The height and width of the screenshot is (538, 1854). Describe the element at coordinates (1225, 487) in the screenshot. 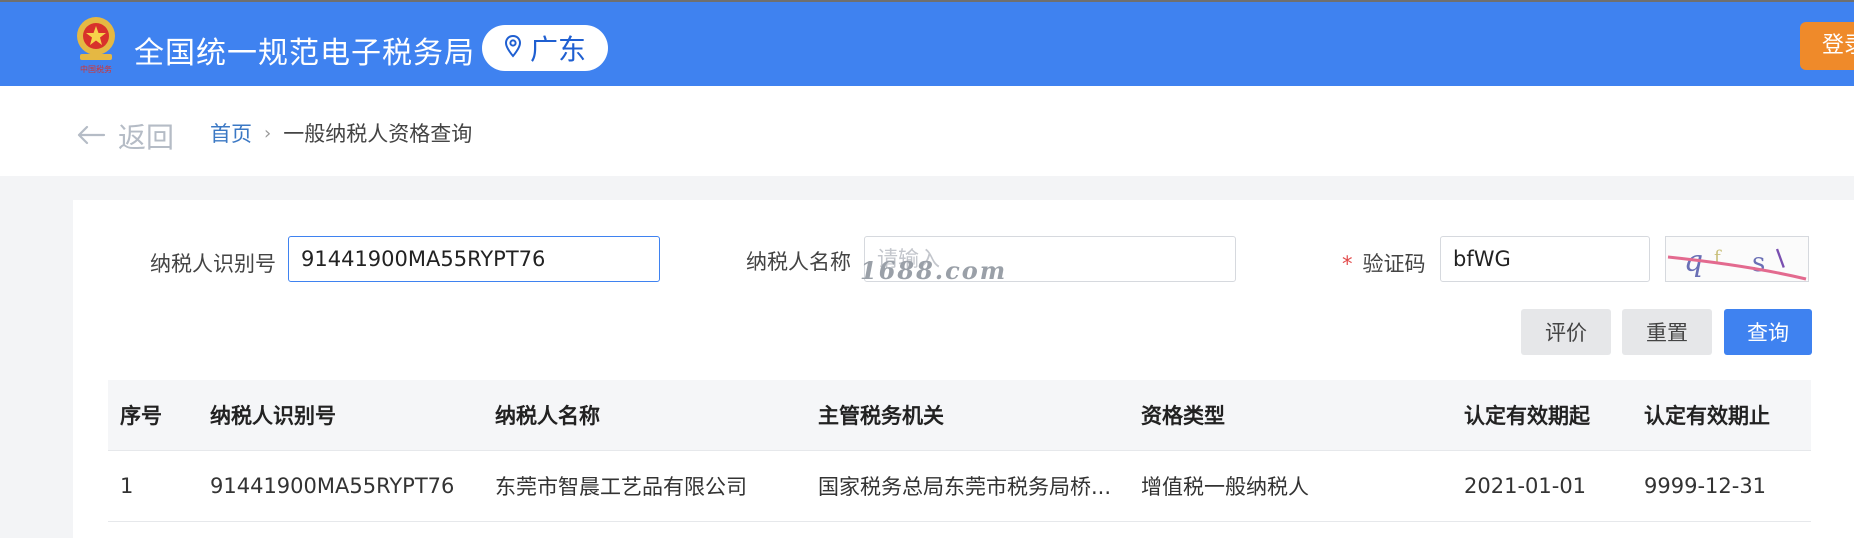

I see `cell-qualification-type: 增值税一般纳税人` at that location.